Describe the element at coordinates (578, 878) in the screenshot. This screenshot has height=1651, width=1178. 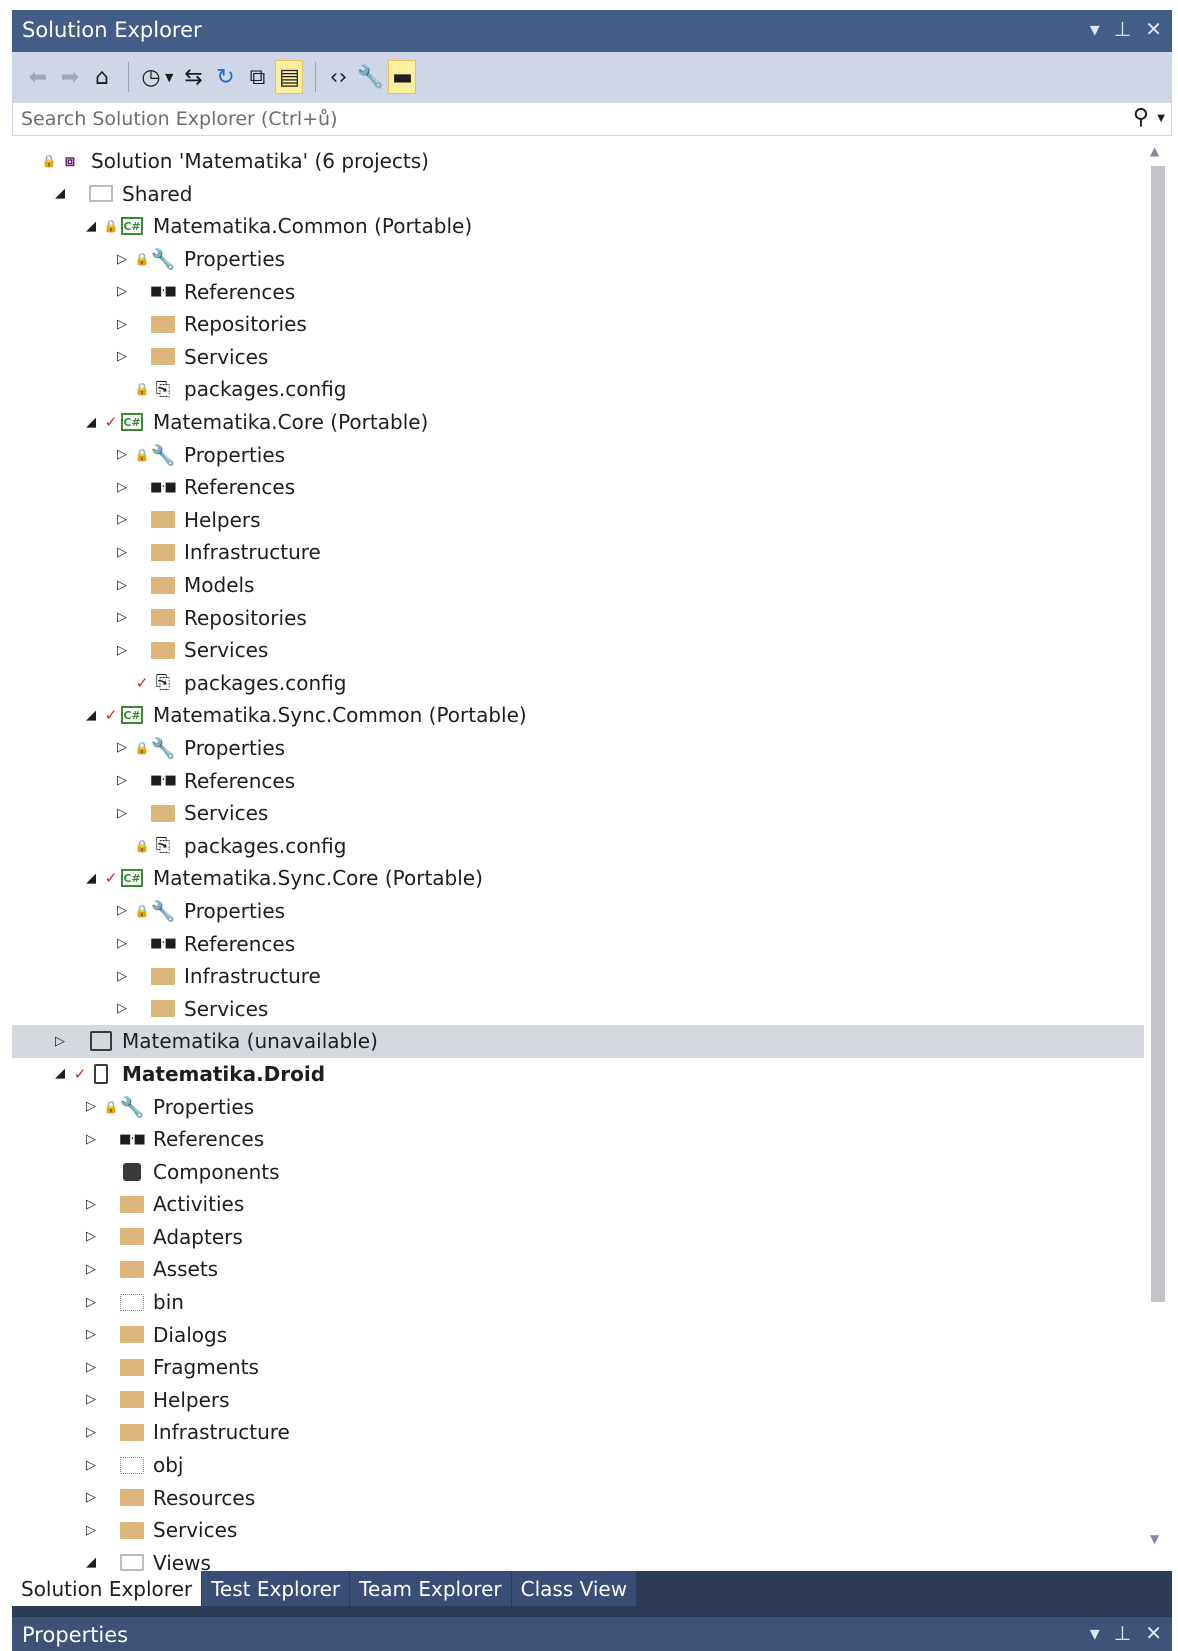
I see `tree-item: ◢ ✓ C# Matematika.Sync.Core (Portable)` at that location.